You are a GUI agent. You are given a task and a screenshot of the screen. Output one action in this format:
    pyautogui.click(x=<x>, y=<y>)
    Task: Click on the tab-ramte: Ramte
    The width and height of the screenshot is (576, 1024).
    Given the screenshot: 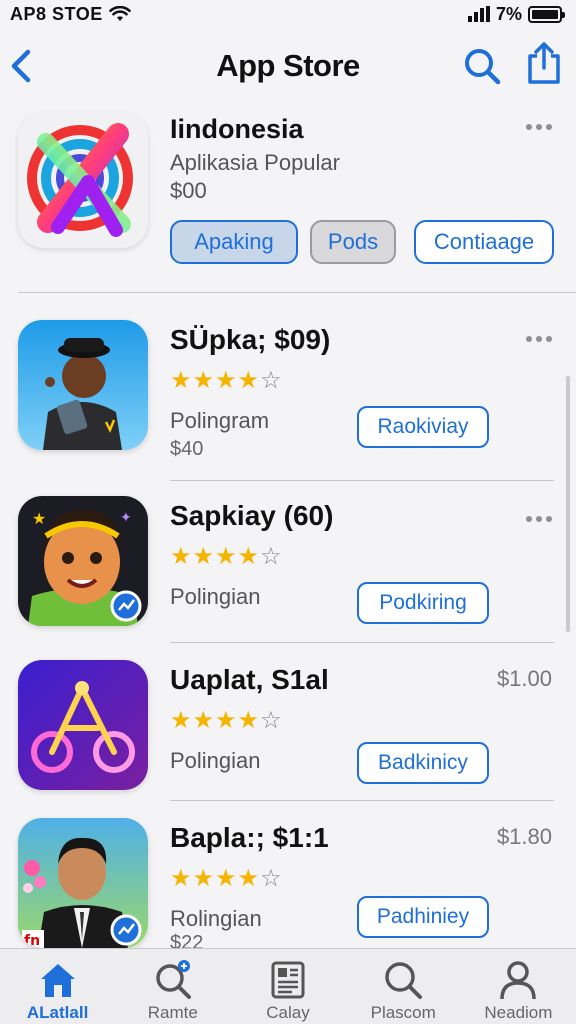 What is the action you would take?
    pyautogui.click(x=172, y=986)
    